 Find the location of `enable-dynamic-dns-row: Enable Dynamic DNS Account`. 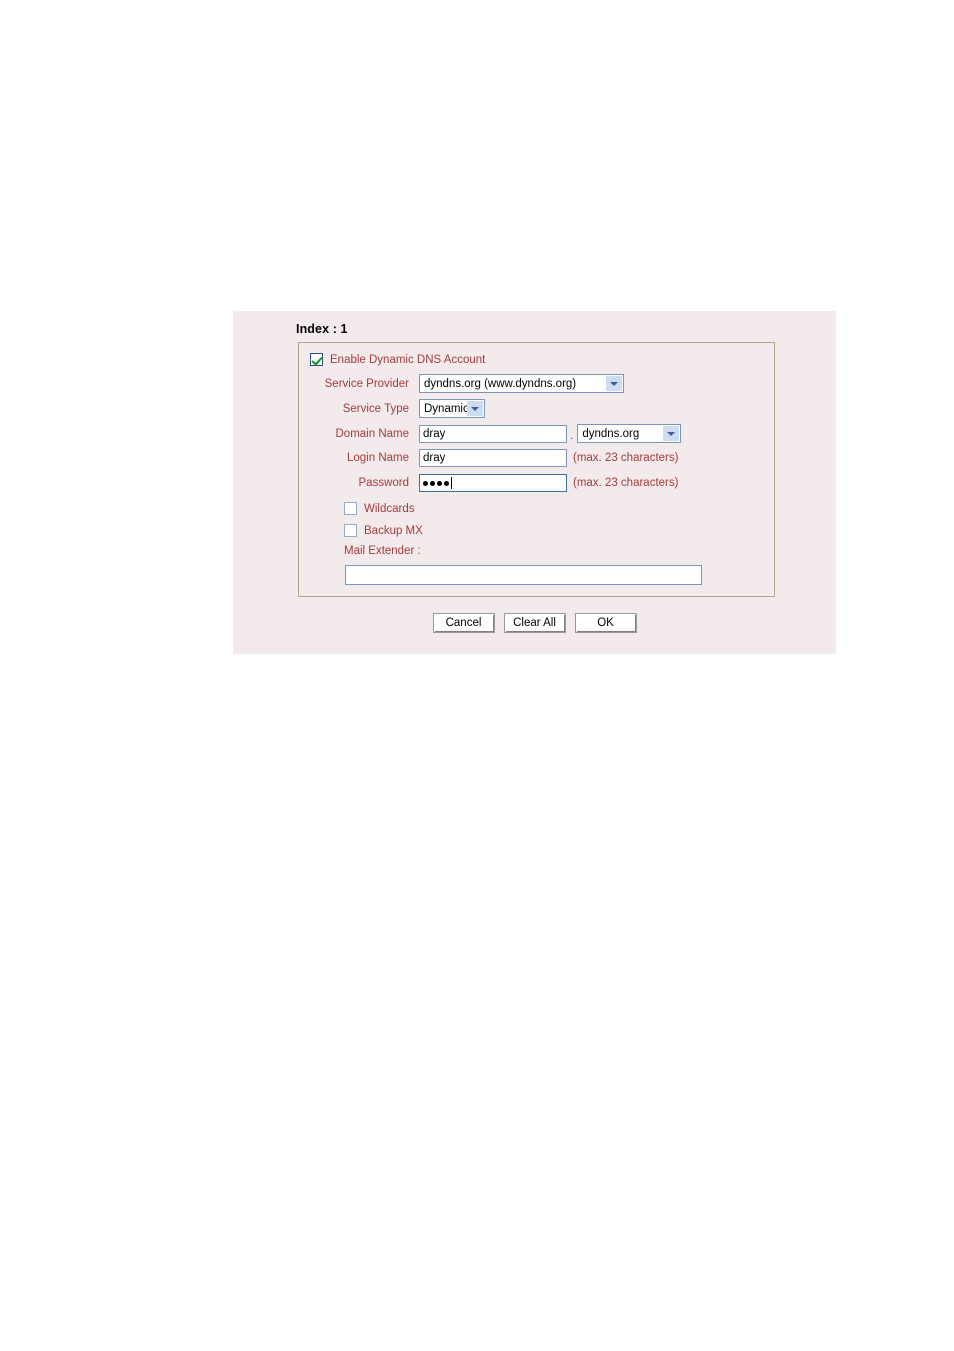

enable-dynamic-dns-row: Enable Dynamic DNS Account is located at coordinates (397, 359).